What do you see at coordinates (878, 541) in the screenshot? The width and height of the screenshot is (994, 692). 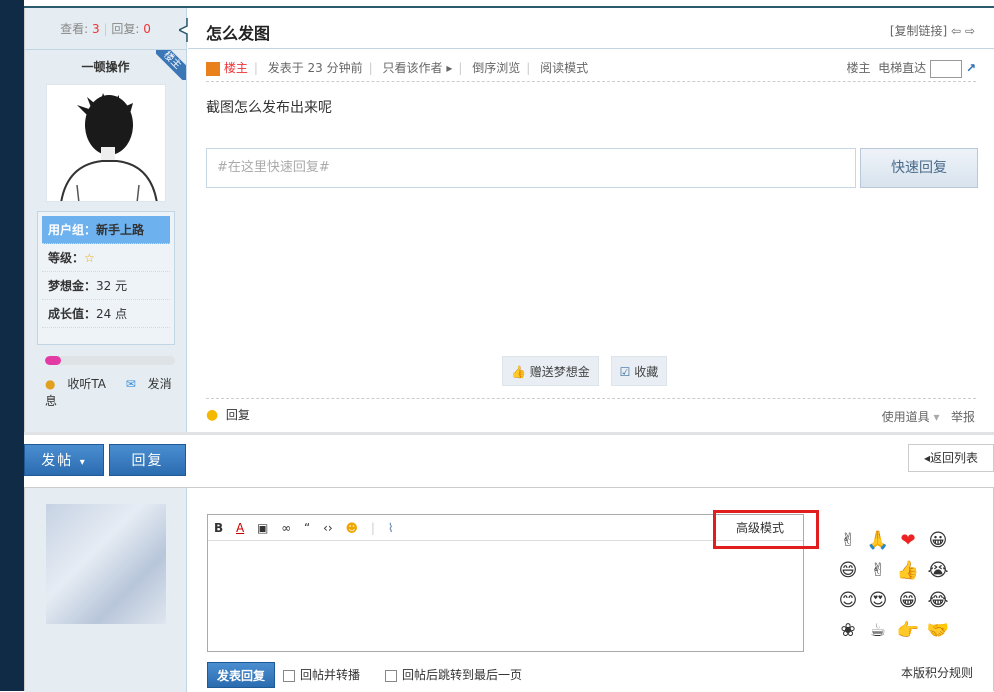 I see `smiley-pray-icon: 🙏` at bounding box center [878, 541].